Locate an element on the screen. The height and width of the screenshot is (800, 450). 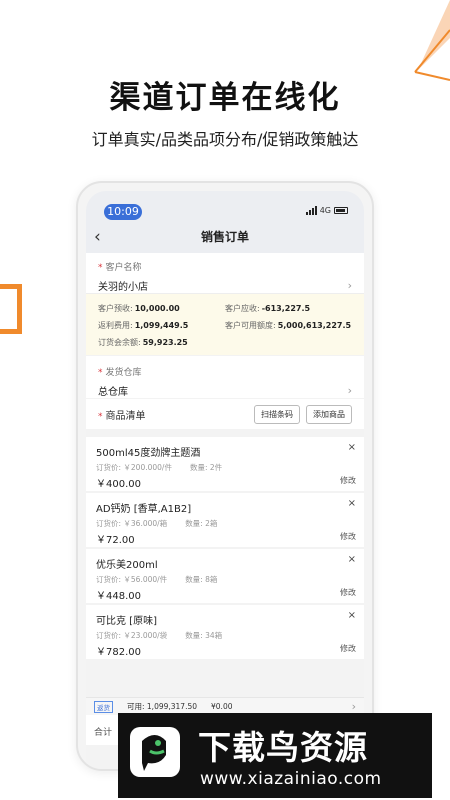
nav-title: 销售订单 is located at coordinates (224, 237).